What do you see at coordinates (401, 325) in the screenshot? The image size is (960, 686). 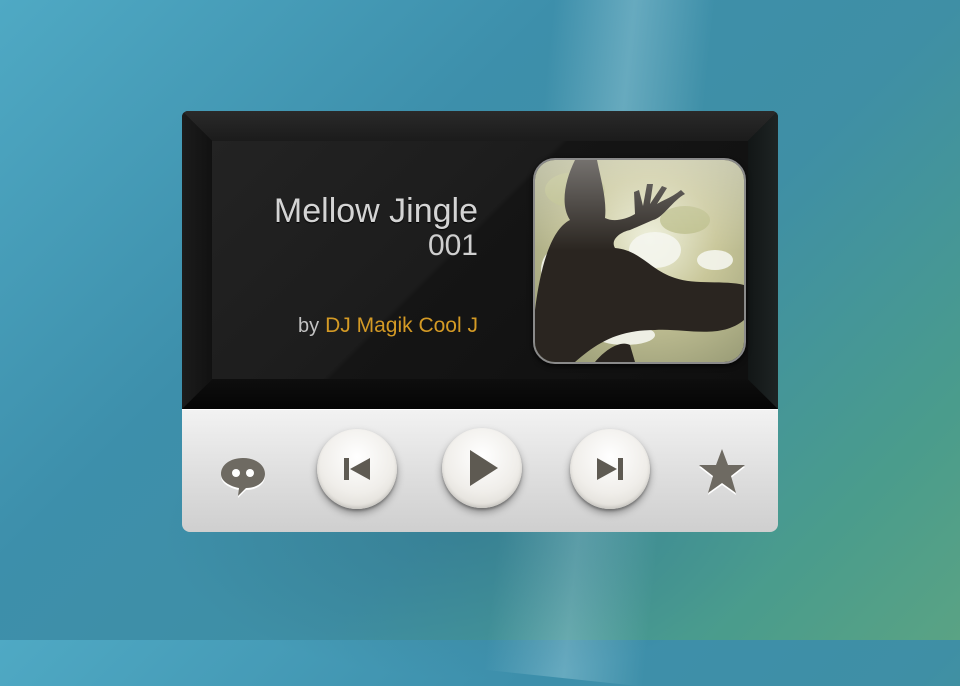 I see `artist-name: DJ Magik Cool J` at bounding box center [401, 325].